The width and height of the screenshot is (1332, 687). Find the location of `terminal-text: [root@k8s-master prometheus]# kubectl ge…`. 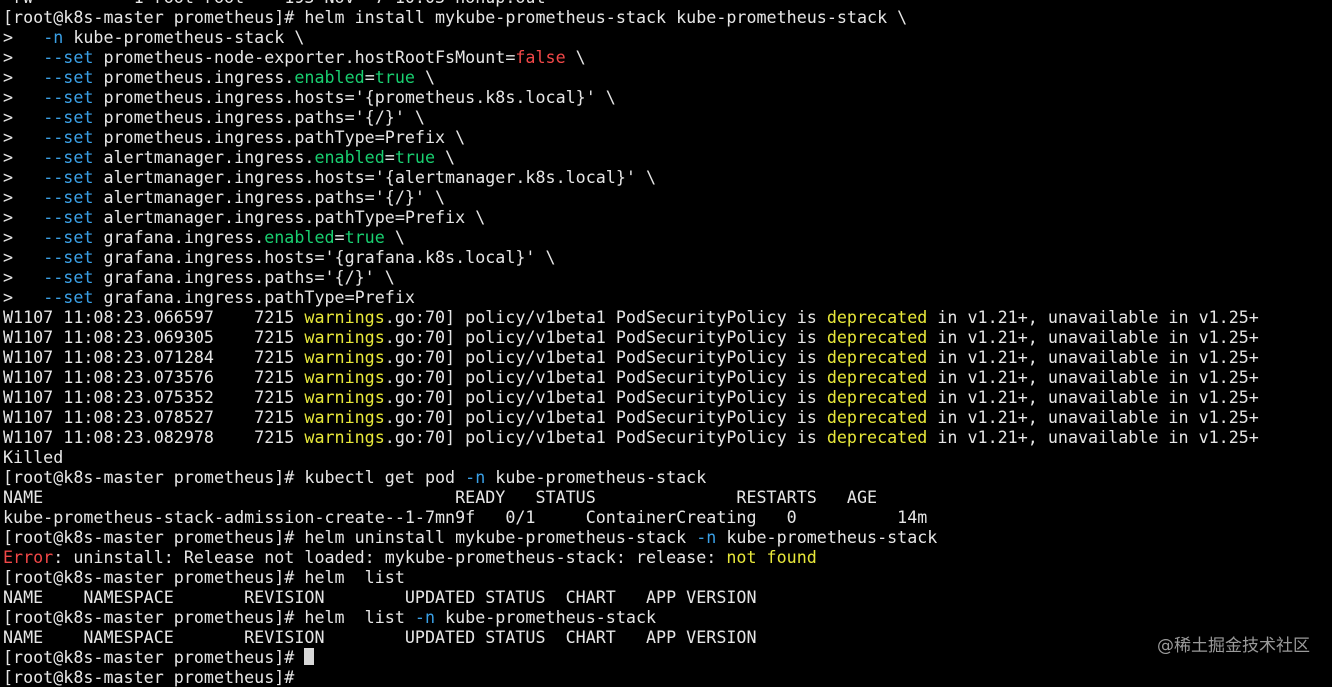

terminal-text: [root@k8s-master prometheus]# kubectl ge… is located at coordinates (234, 477).